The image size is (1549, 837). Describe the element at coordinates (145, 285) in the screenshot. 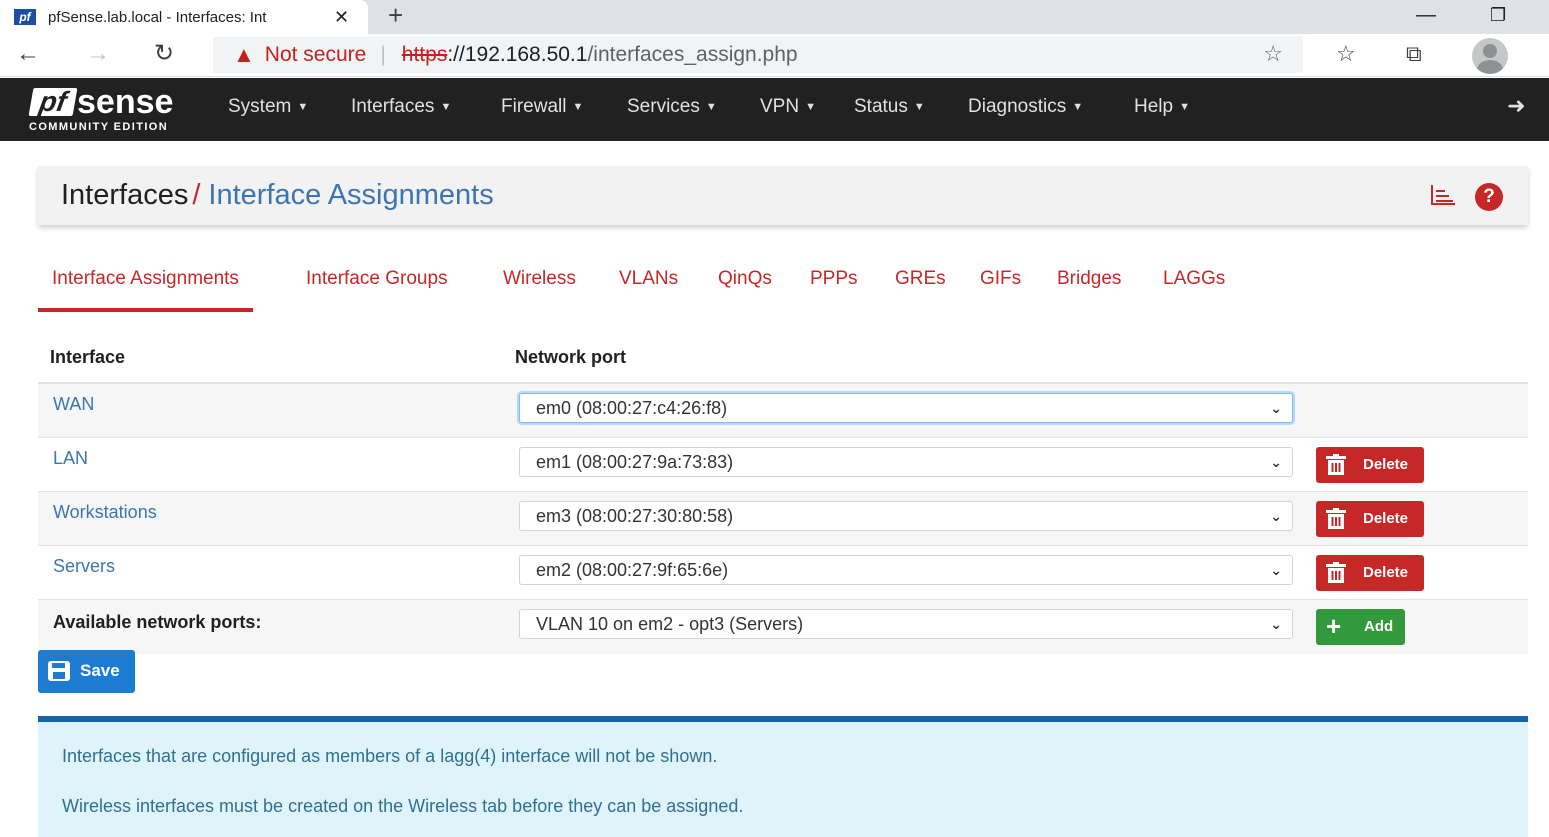

I see `tab-interface-assignments: Interface Assignments` at that location.